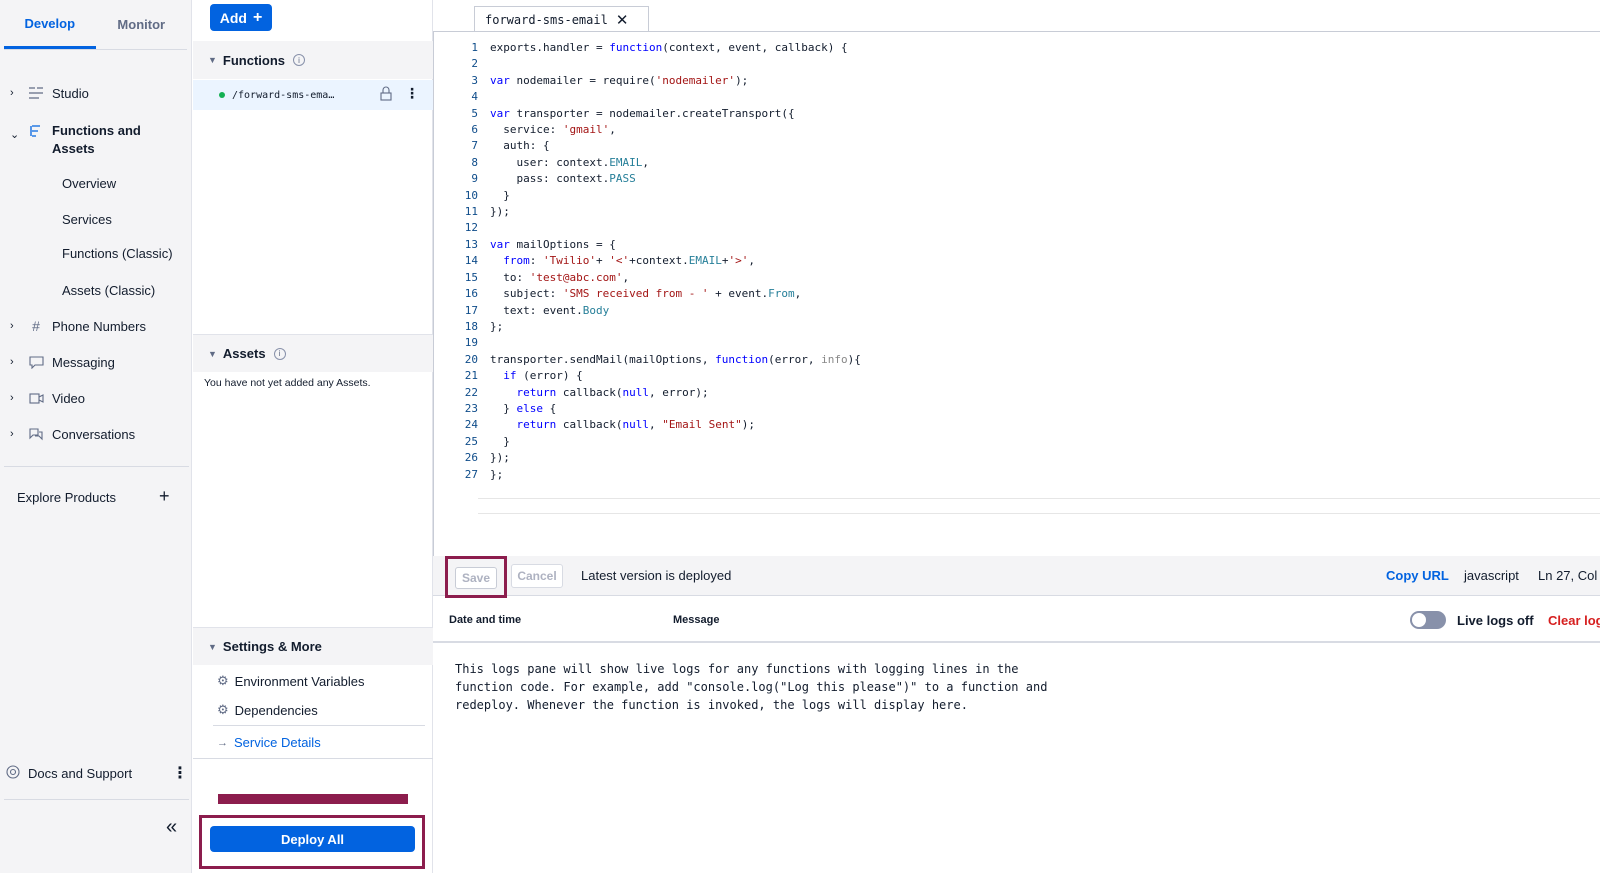 This screenshot has height=873, width=1600. Describe the element at coordinates (277, 742) in the screenshot. I see `service-details-label: Service Details` at that location.